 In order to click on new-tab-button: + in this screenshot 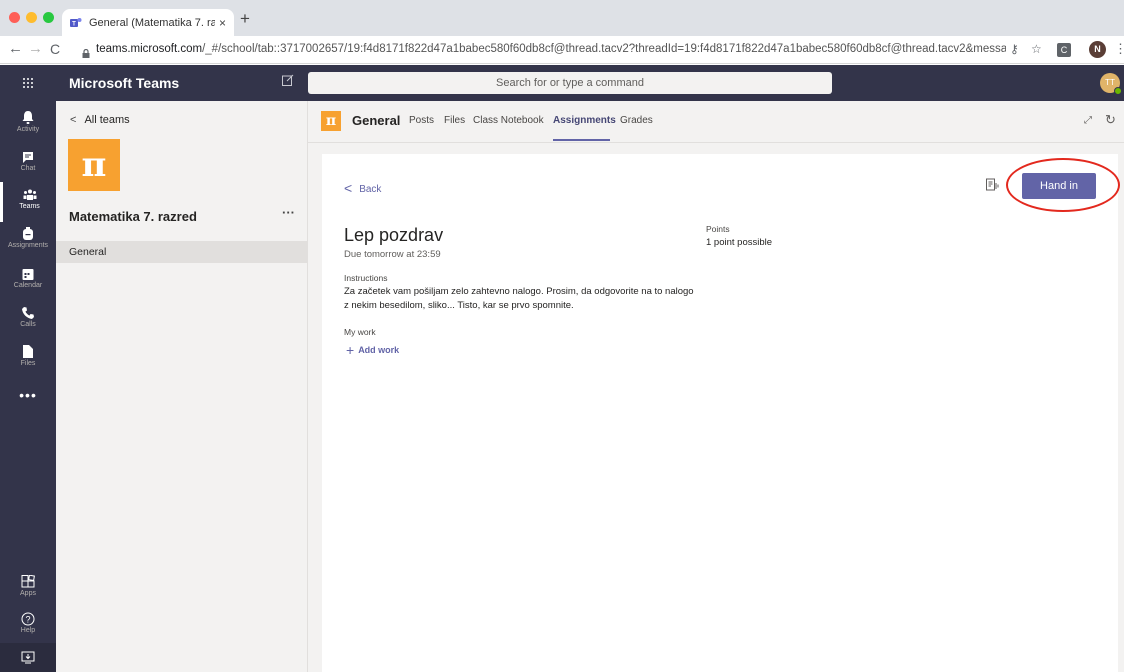, I will do `click(245, 18)`.